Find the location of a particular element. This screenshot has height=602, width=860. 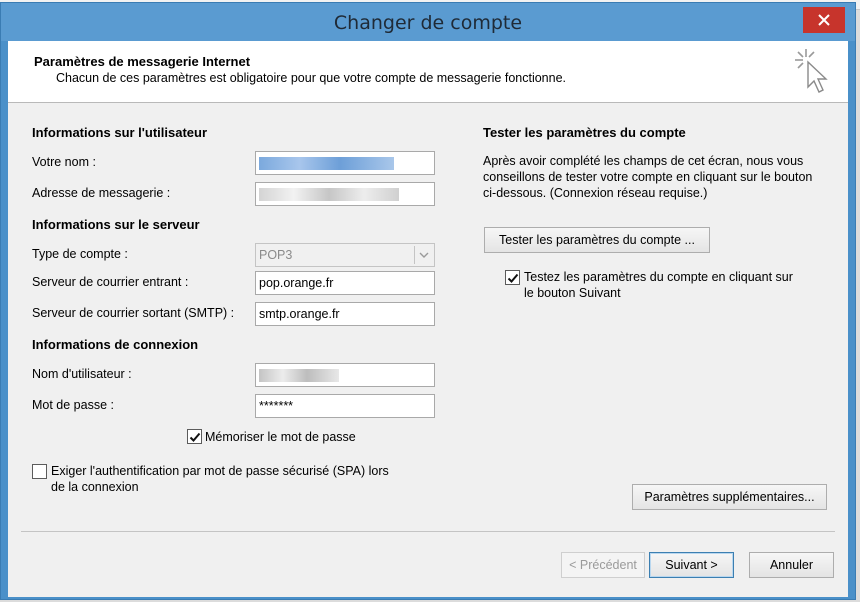

window-title: Changer de compte is located at coordinates (428, 23).